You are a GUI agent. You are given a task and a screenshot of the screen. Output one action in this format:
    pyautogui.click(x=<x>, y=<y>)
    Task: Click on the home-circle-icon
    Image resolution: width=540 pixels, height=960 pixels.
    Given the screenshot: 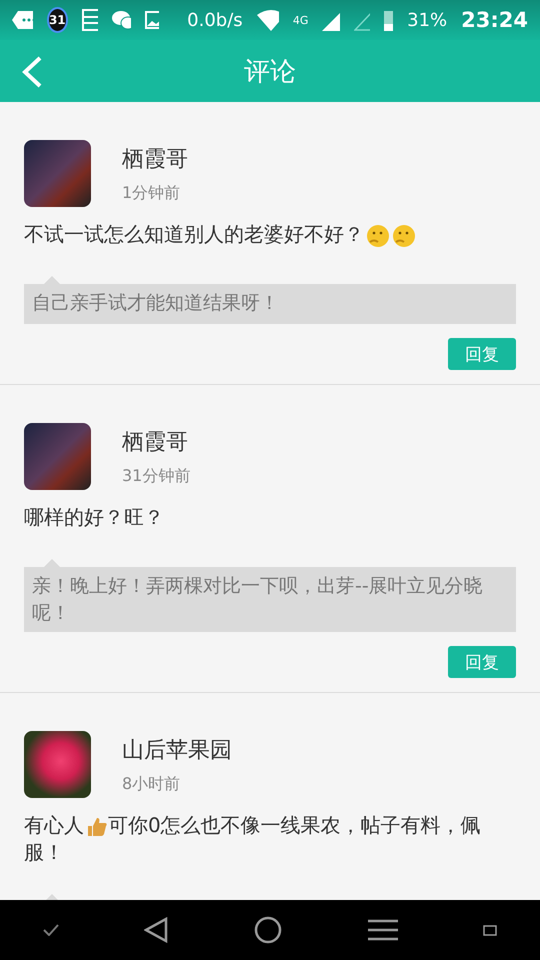 What is the action you would take?
    pyautogui.click(x=268, y=930)
    